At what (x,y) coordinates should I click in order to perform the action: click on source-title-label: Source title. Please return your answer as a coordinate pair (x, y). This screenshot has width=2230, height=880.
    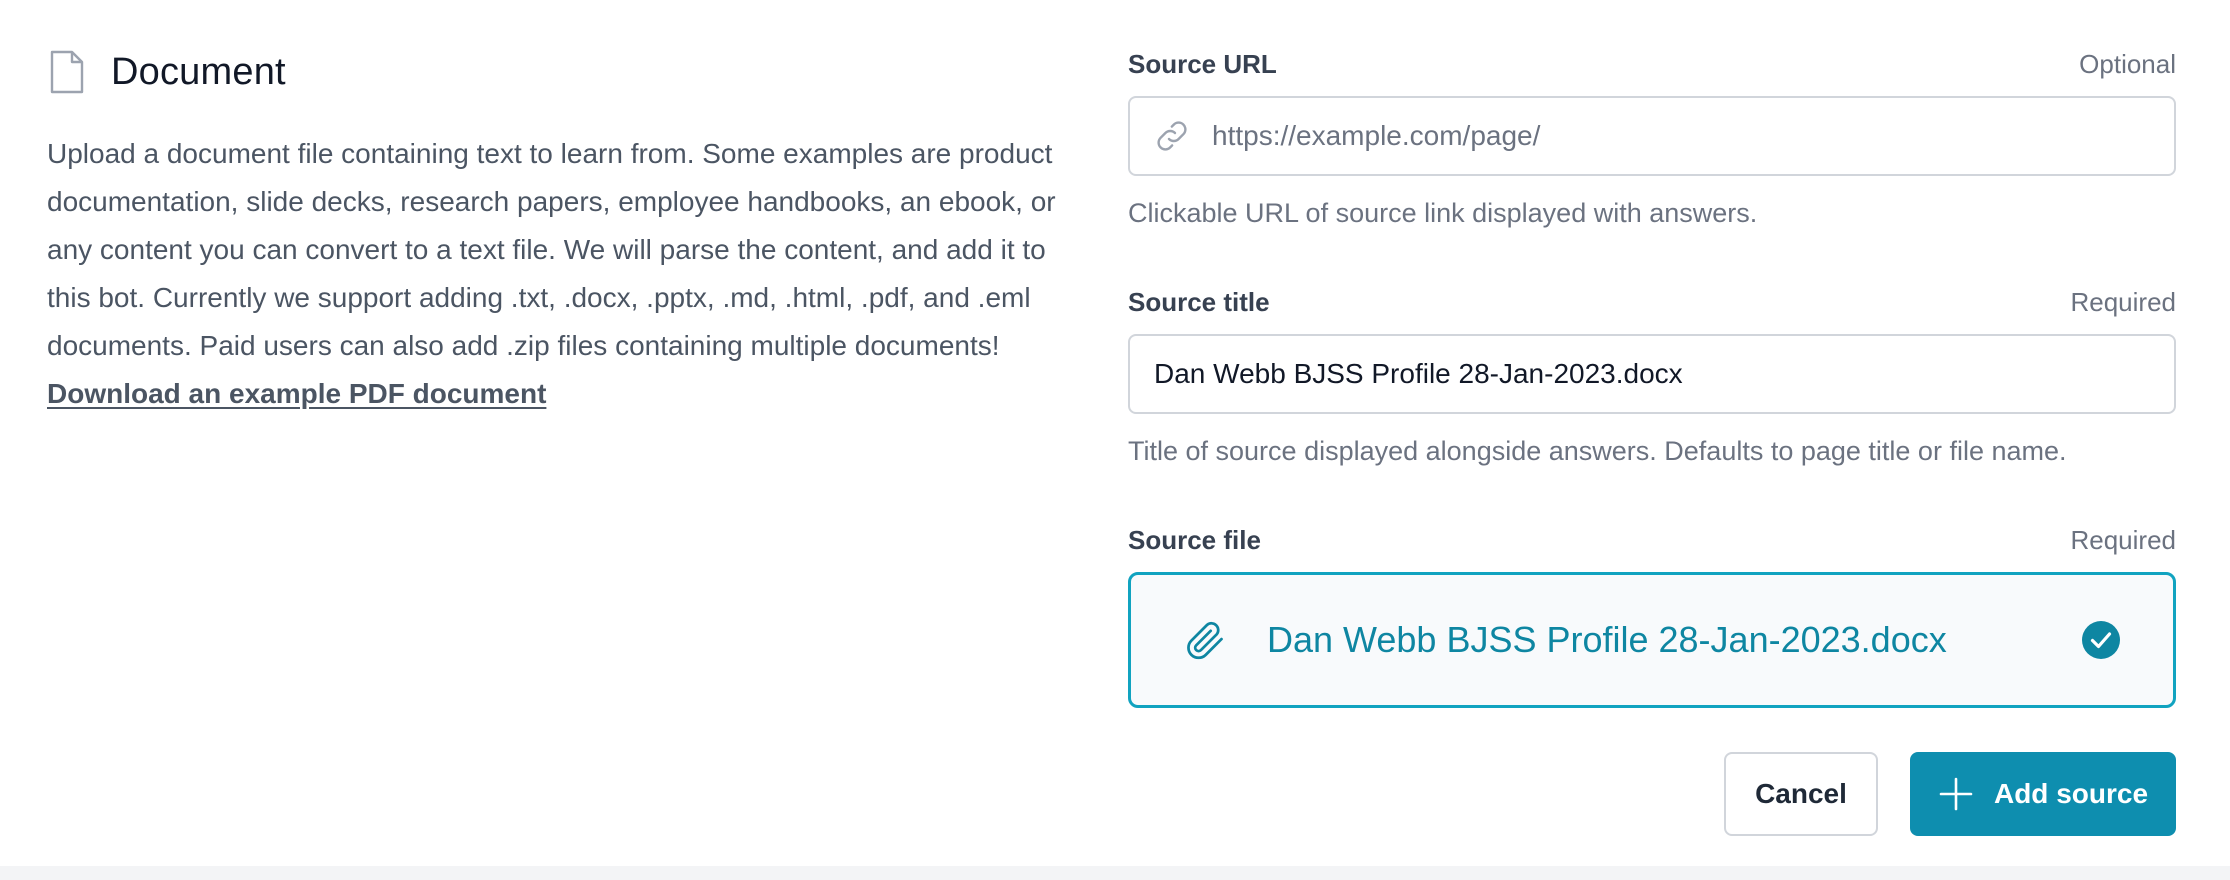
    Looking at the image, I should click on (1199, 301).